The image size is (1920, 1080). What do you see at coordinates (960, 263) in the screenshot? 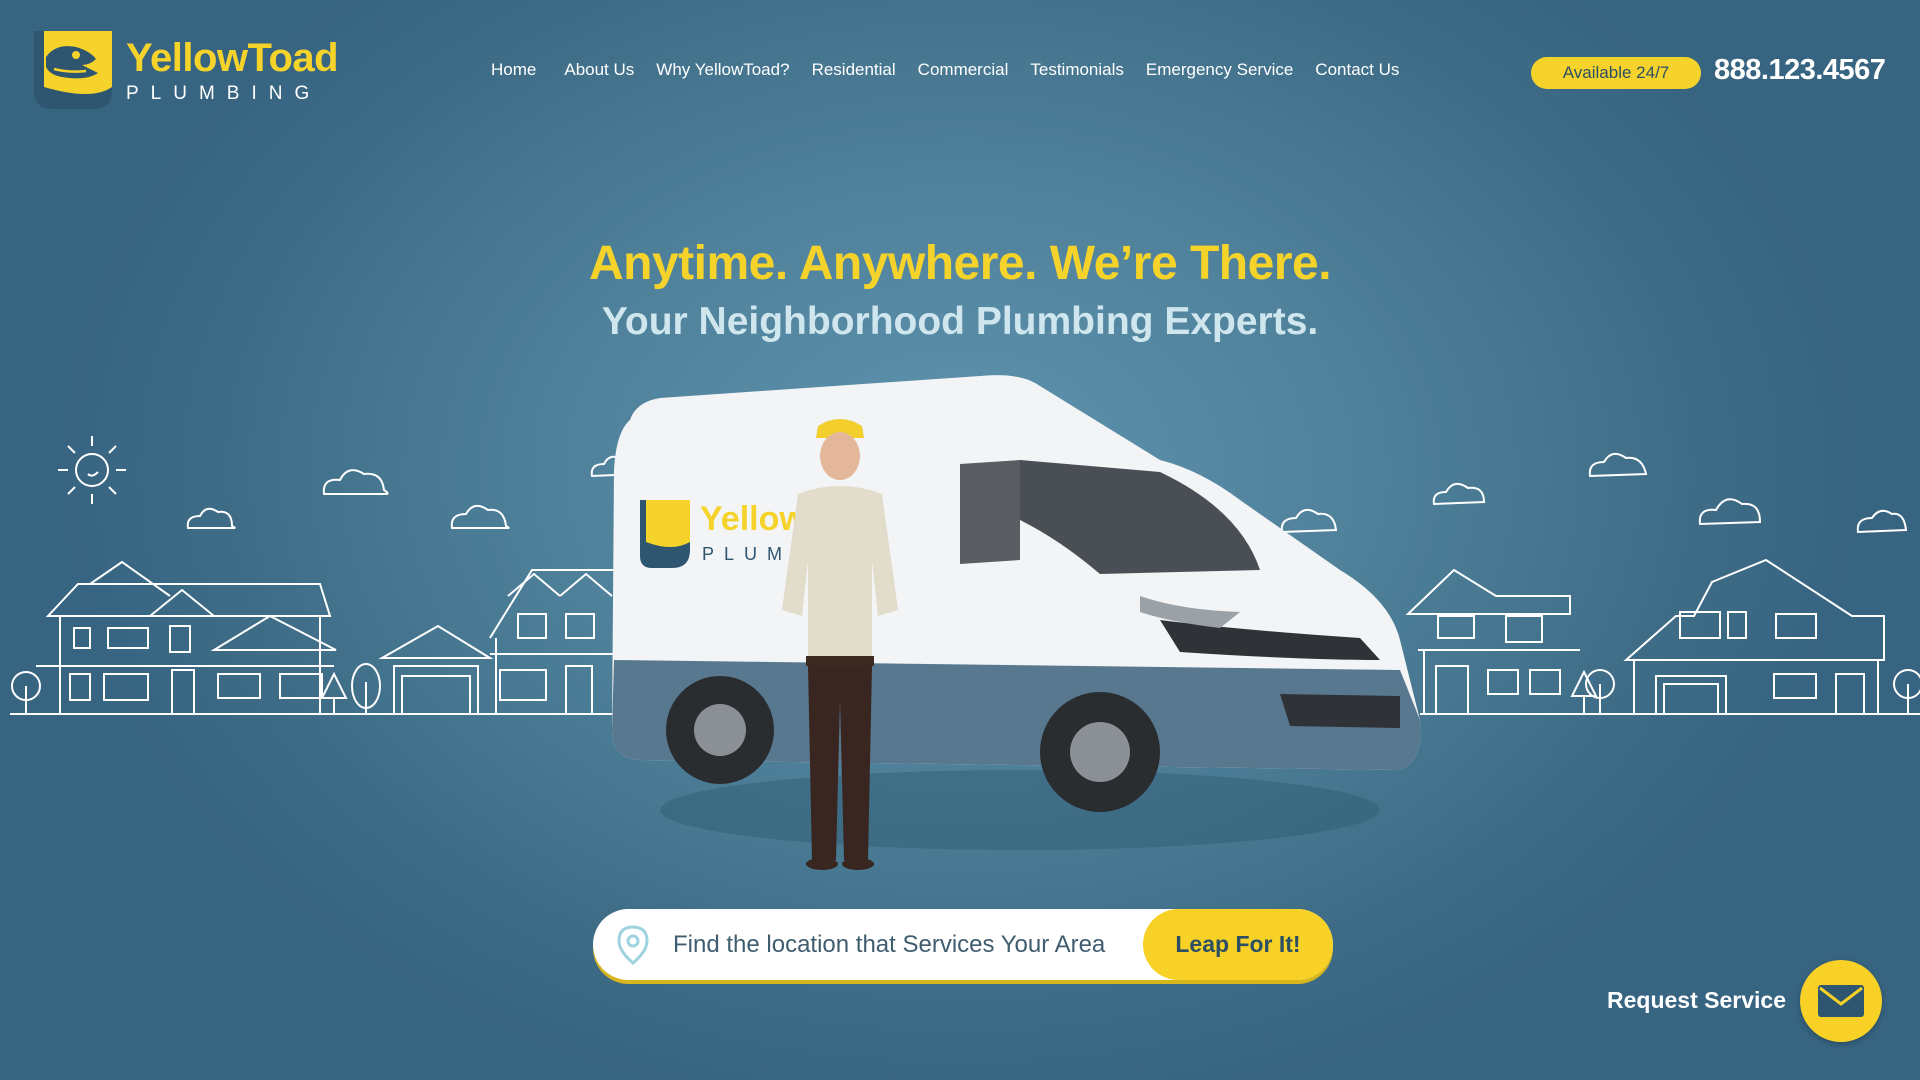
I see `hero-headline: Anytime. Anywhere. We’re There.` at bounding box center [960, 263].